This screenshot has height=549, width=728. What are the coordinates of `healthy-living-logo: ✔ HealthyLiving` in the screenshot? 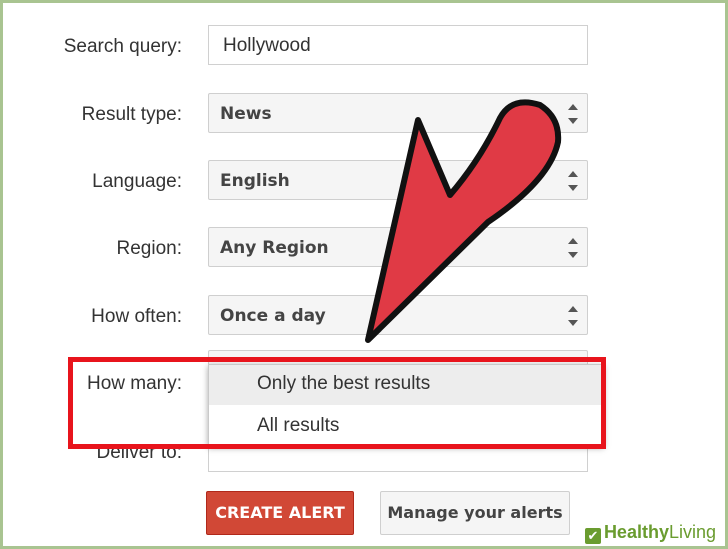 It's located at (650, 532).